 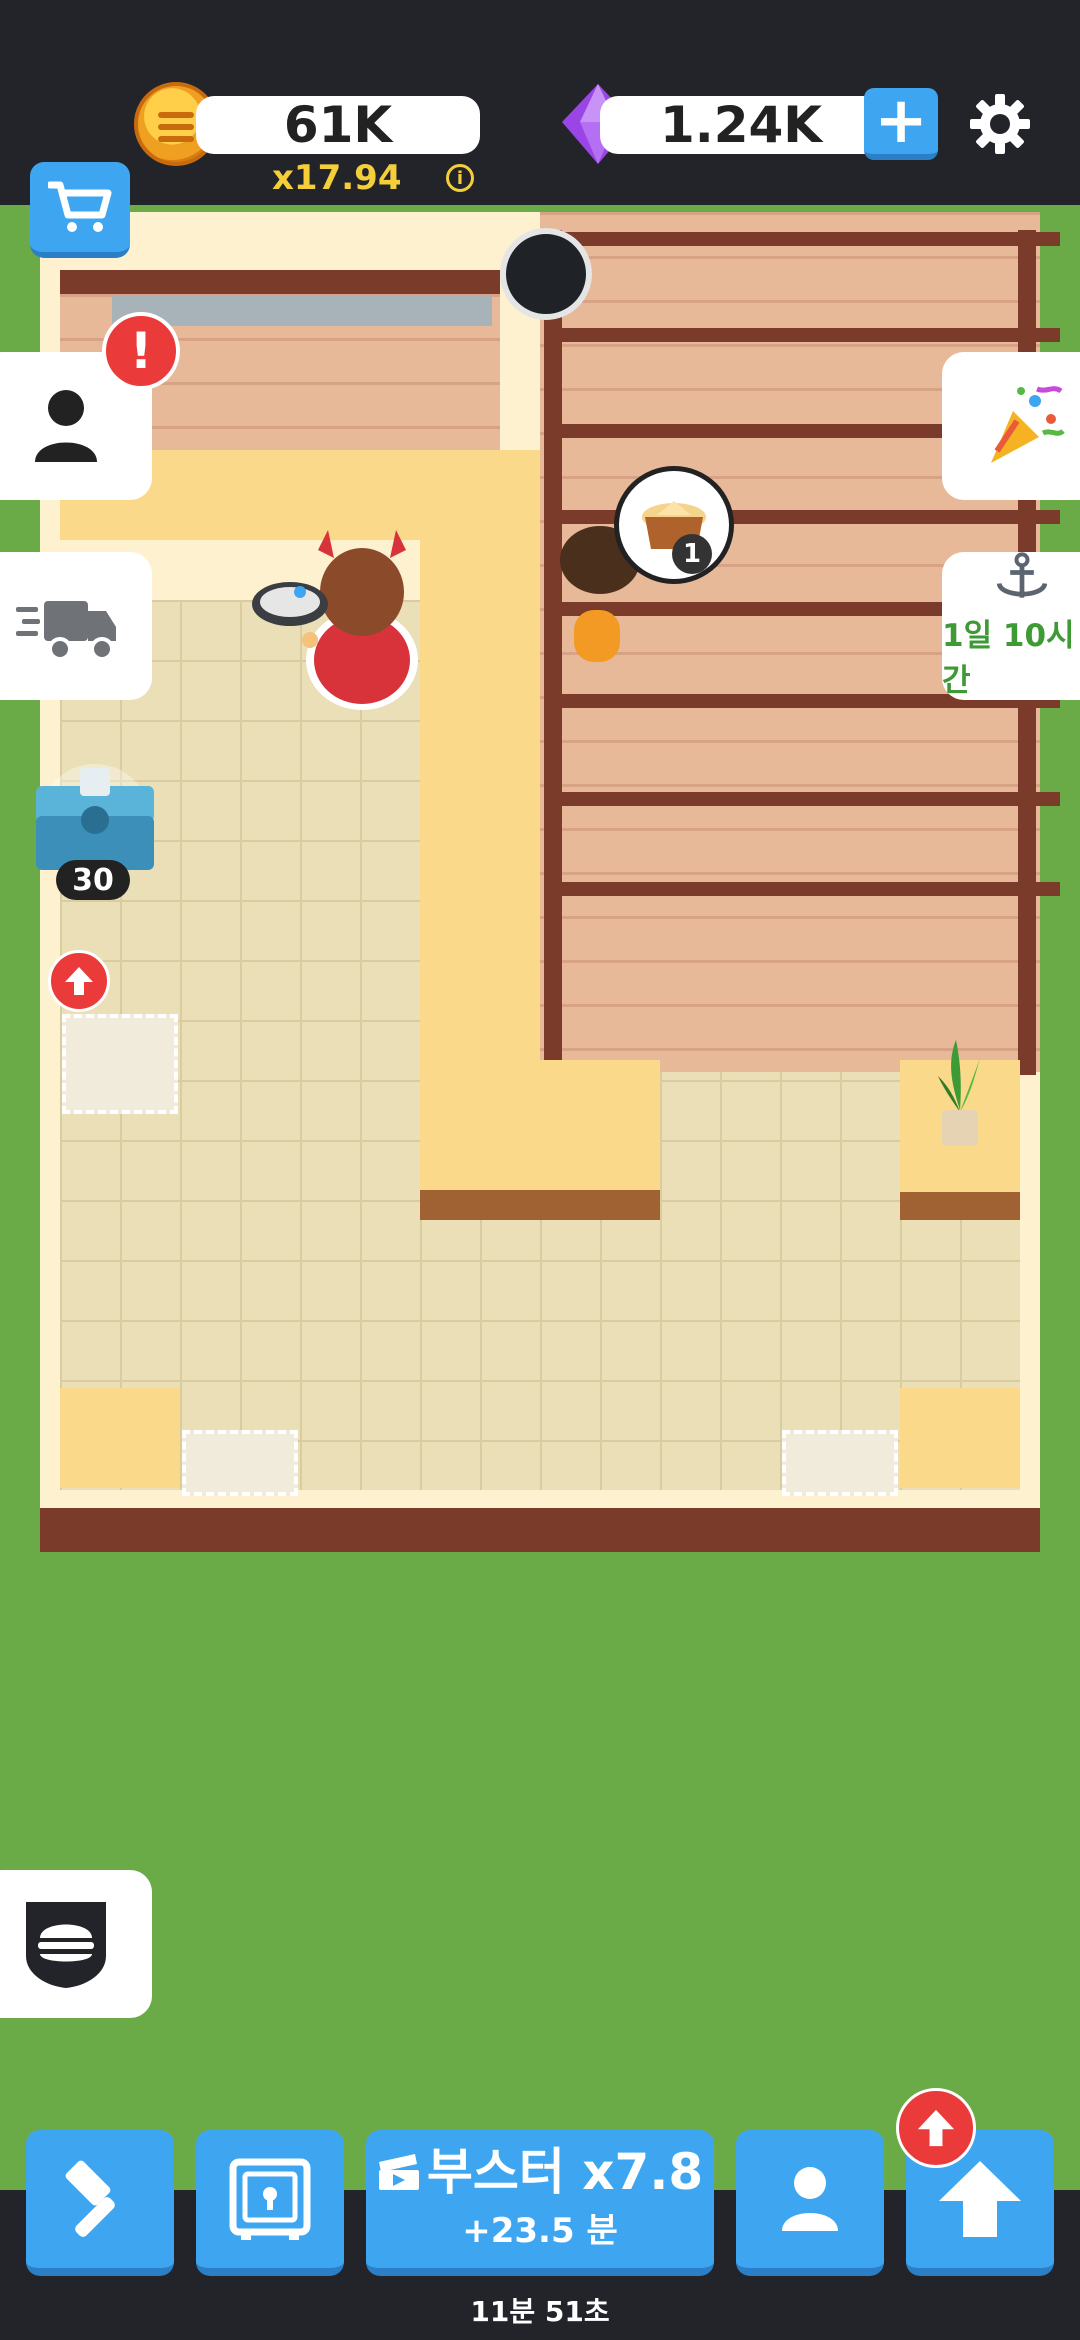 I want to click on voyage-button: 1일 10시간, so click(x=1011, y=626).